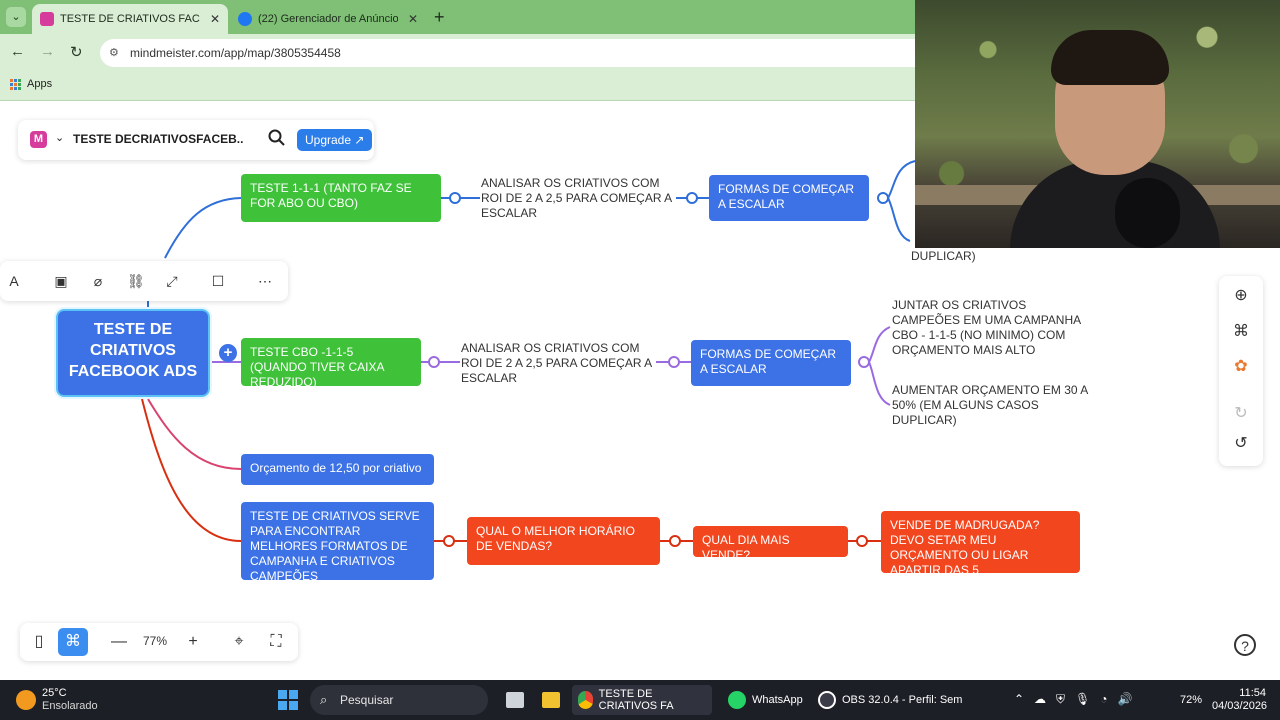 Image resolution: width=1280 pixels, height=720 pixels. What do you see at coordinates (172, 281) in the screenshot?
I see `connect-icon: ⤢` at bounding box center [172, 281].